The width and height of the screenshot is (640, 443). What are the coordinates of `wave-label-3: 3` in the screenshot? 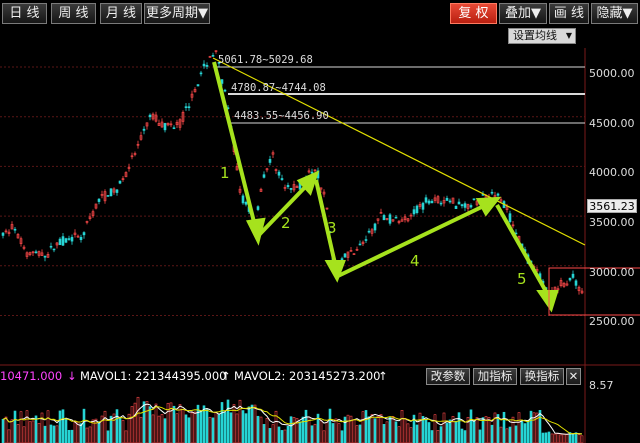 It's located at (332, 228).